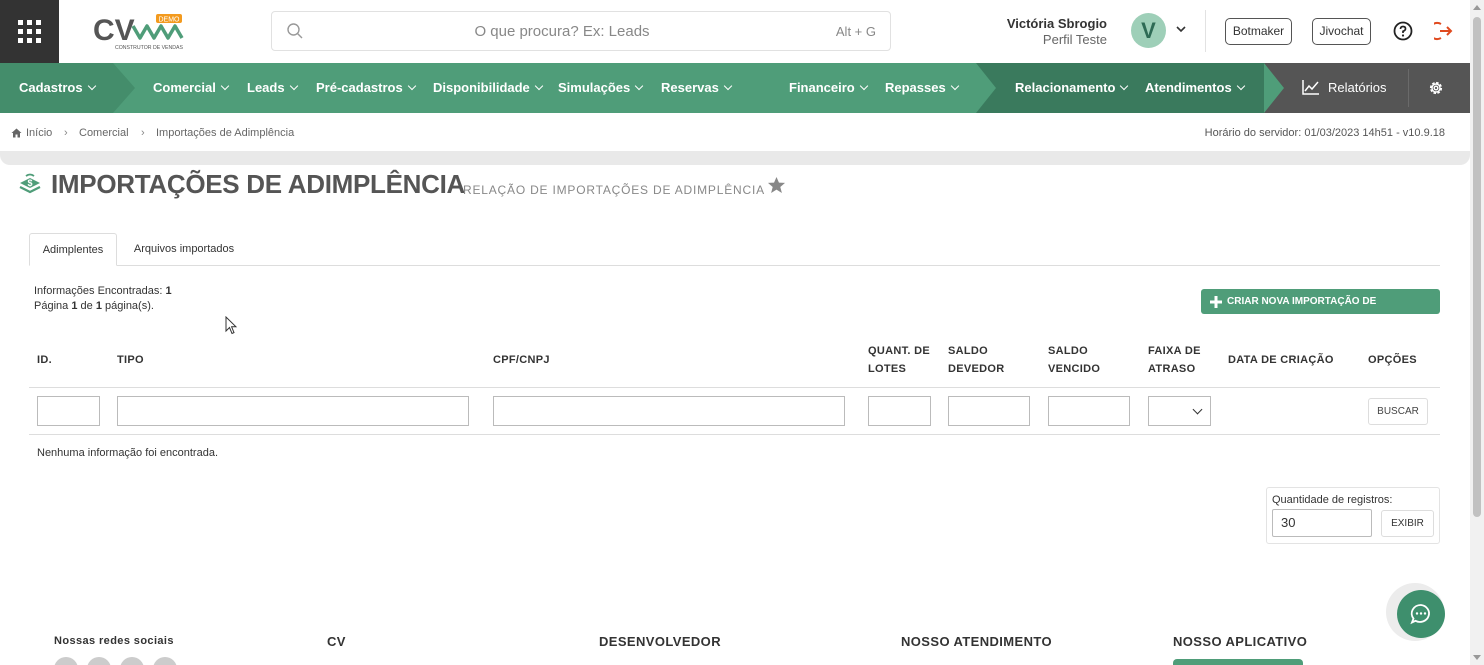  What do you see at coordinates (73, 249) in the screenshot?
I see `tab-adimplentes: Adimplentes` at bounding box center [73, 249].